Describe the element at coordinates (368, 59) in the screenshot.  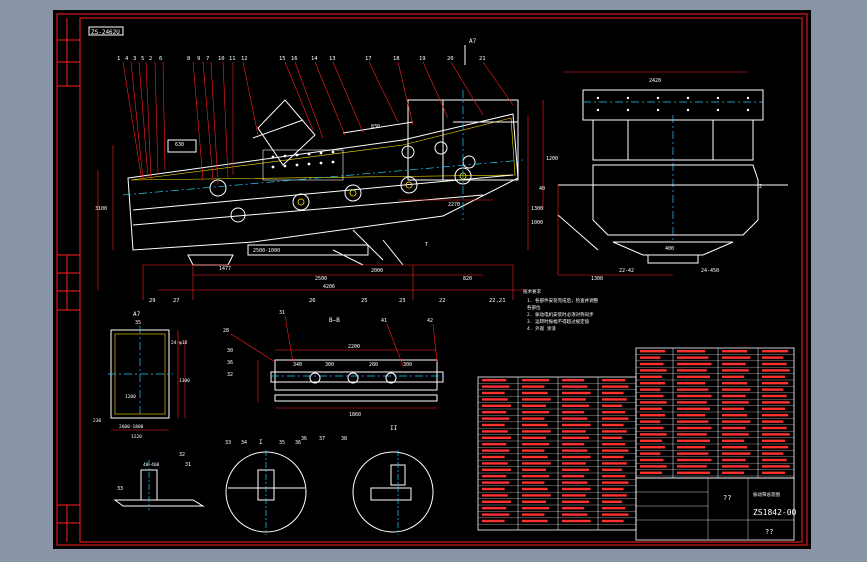
I see `svg-text: 17` at that location.